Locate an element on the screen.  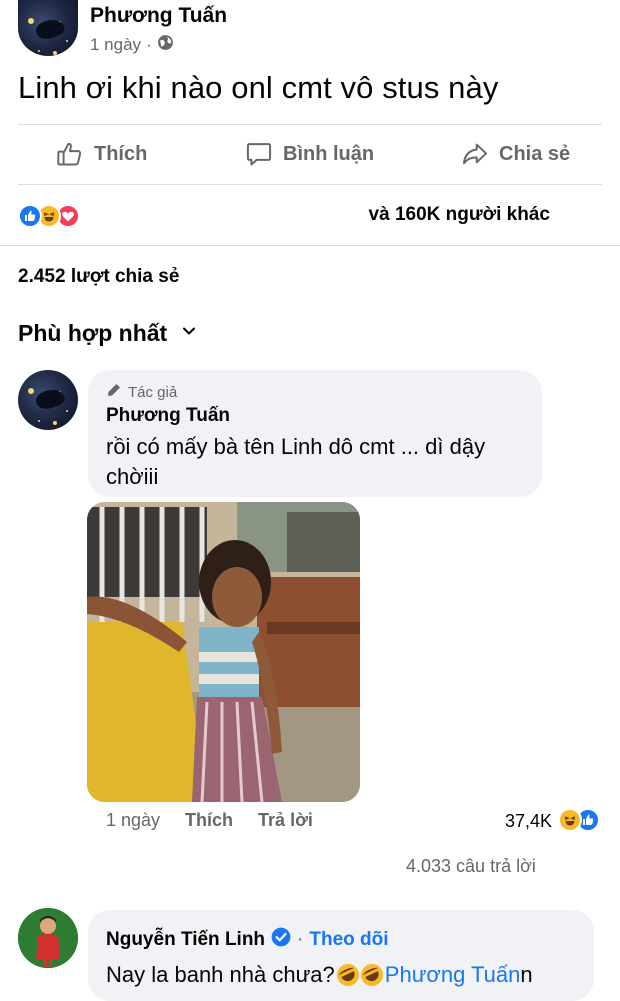
comment-sort-dropdown: Phù hợp nhất is located at coordinates (107, 333).